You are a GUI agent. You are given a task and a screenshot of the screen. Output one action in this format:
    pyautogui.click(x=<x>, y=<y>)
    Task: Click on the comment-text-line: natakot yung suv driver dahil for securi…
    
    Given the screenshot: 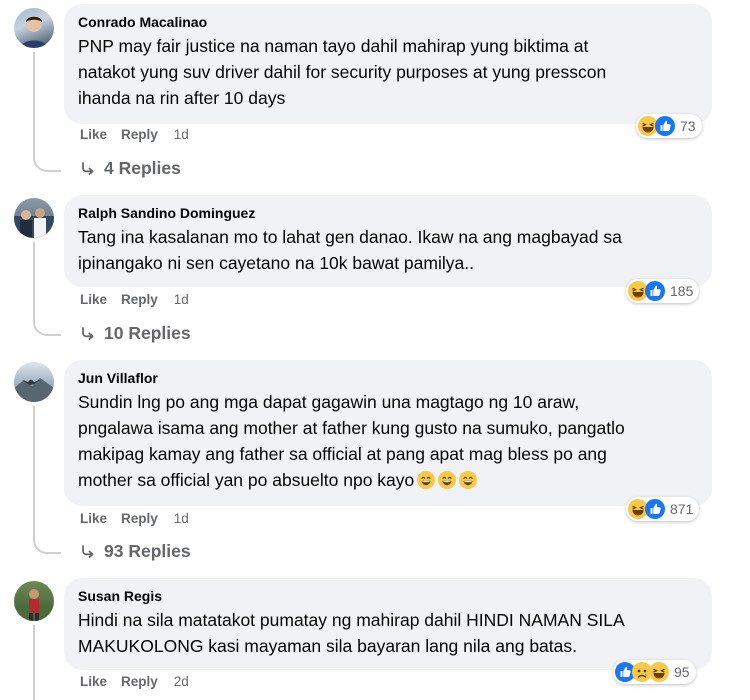 What is the action you would take?
    pyautogui.click(x=342, y=72)
    